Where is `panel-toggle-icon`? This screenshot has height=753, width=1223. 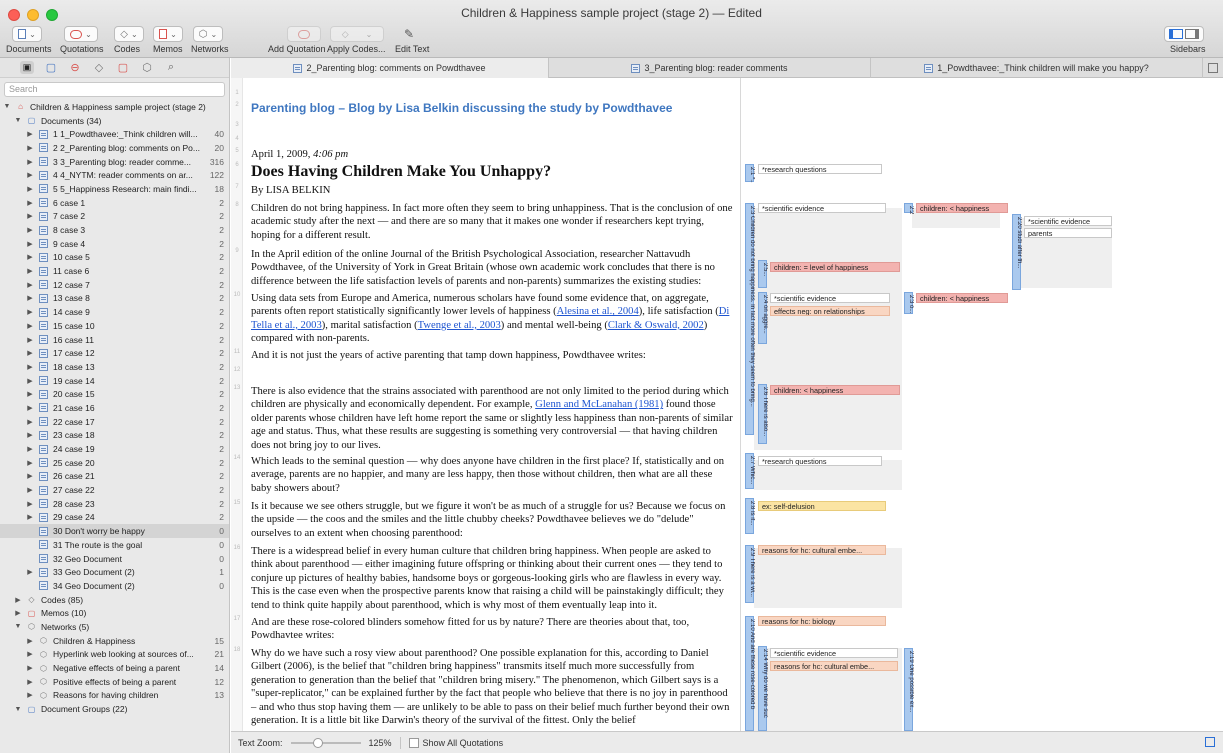
panel-toggle-icon is located at coordinates (1210, 742).